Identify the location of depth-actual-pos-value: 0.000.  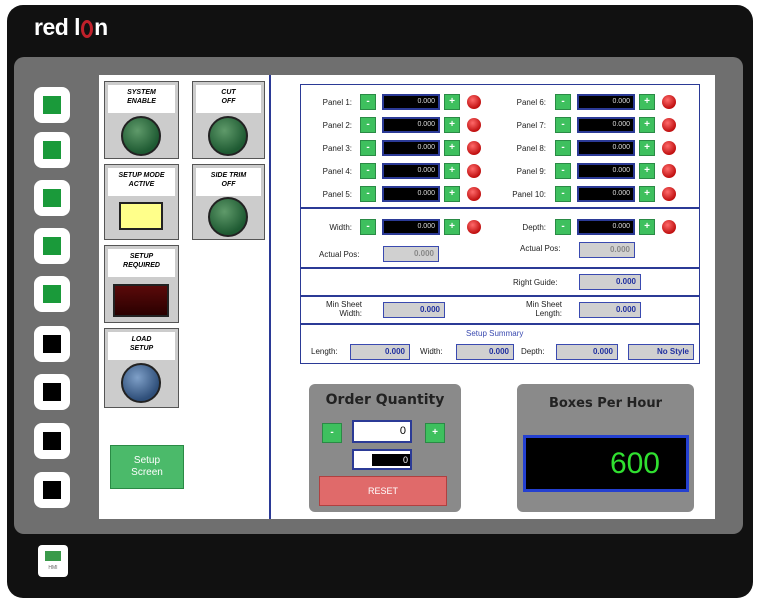
(607, 250).